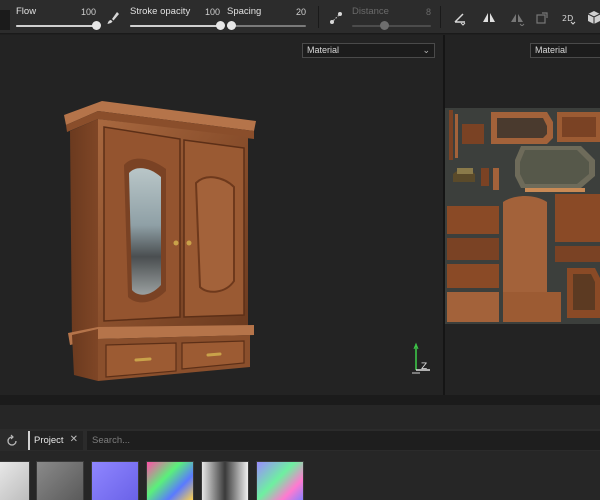 The height and width of the screenshot is (500, 600). What do you see at coordinates (244, 11) in the screenshot?
I see `spacing-label: Spacing` at bounding box center [244, 11].